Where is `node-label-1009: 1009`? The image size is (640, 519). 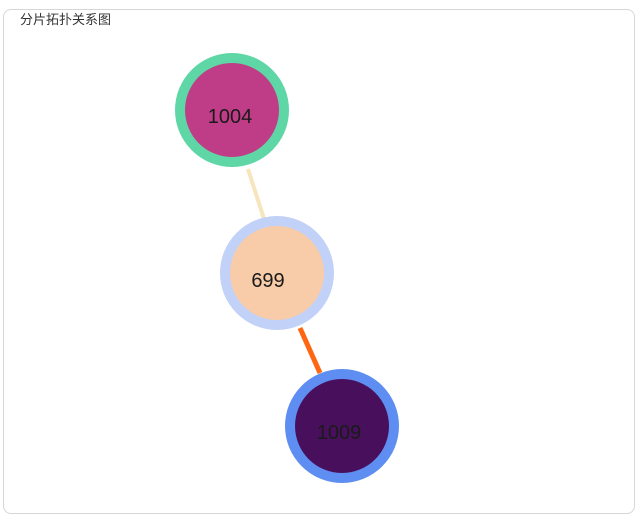
node-label-1009: 1009 is located at coordinates (339, 433).